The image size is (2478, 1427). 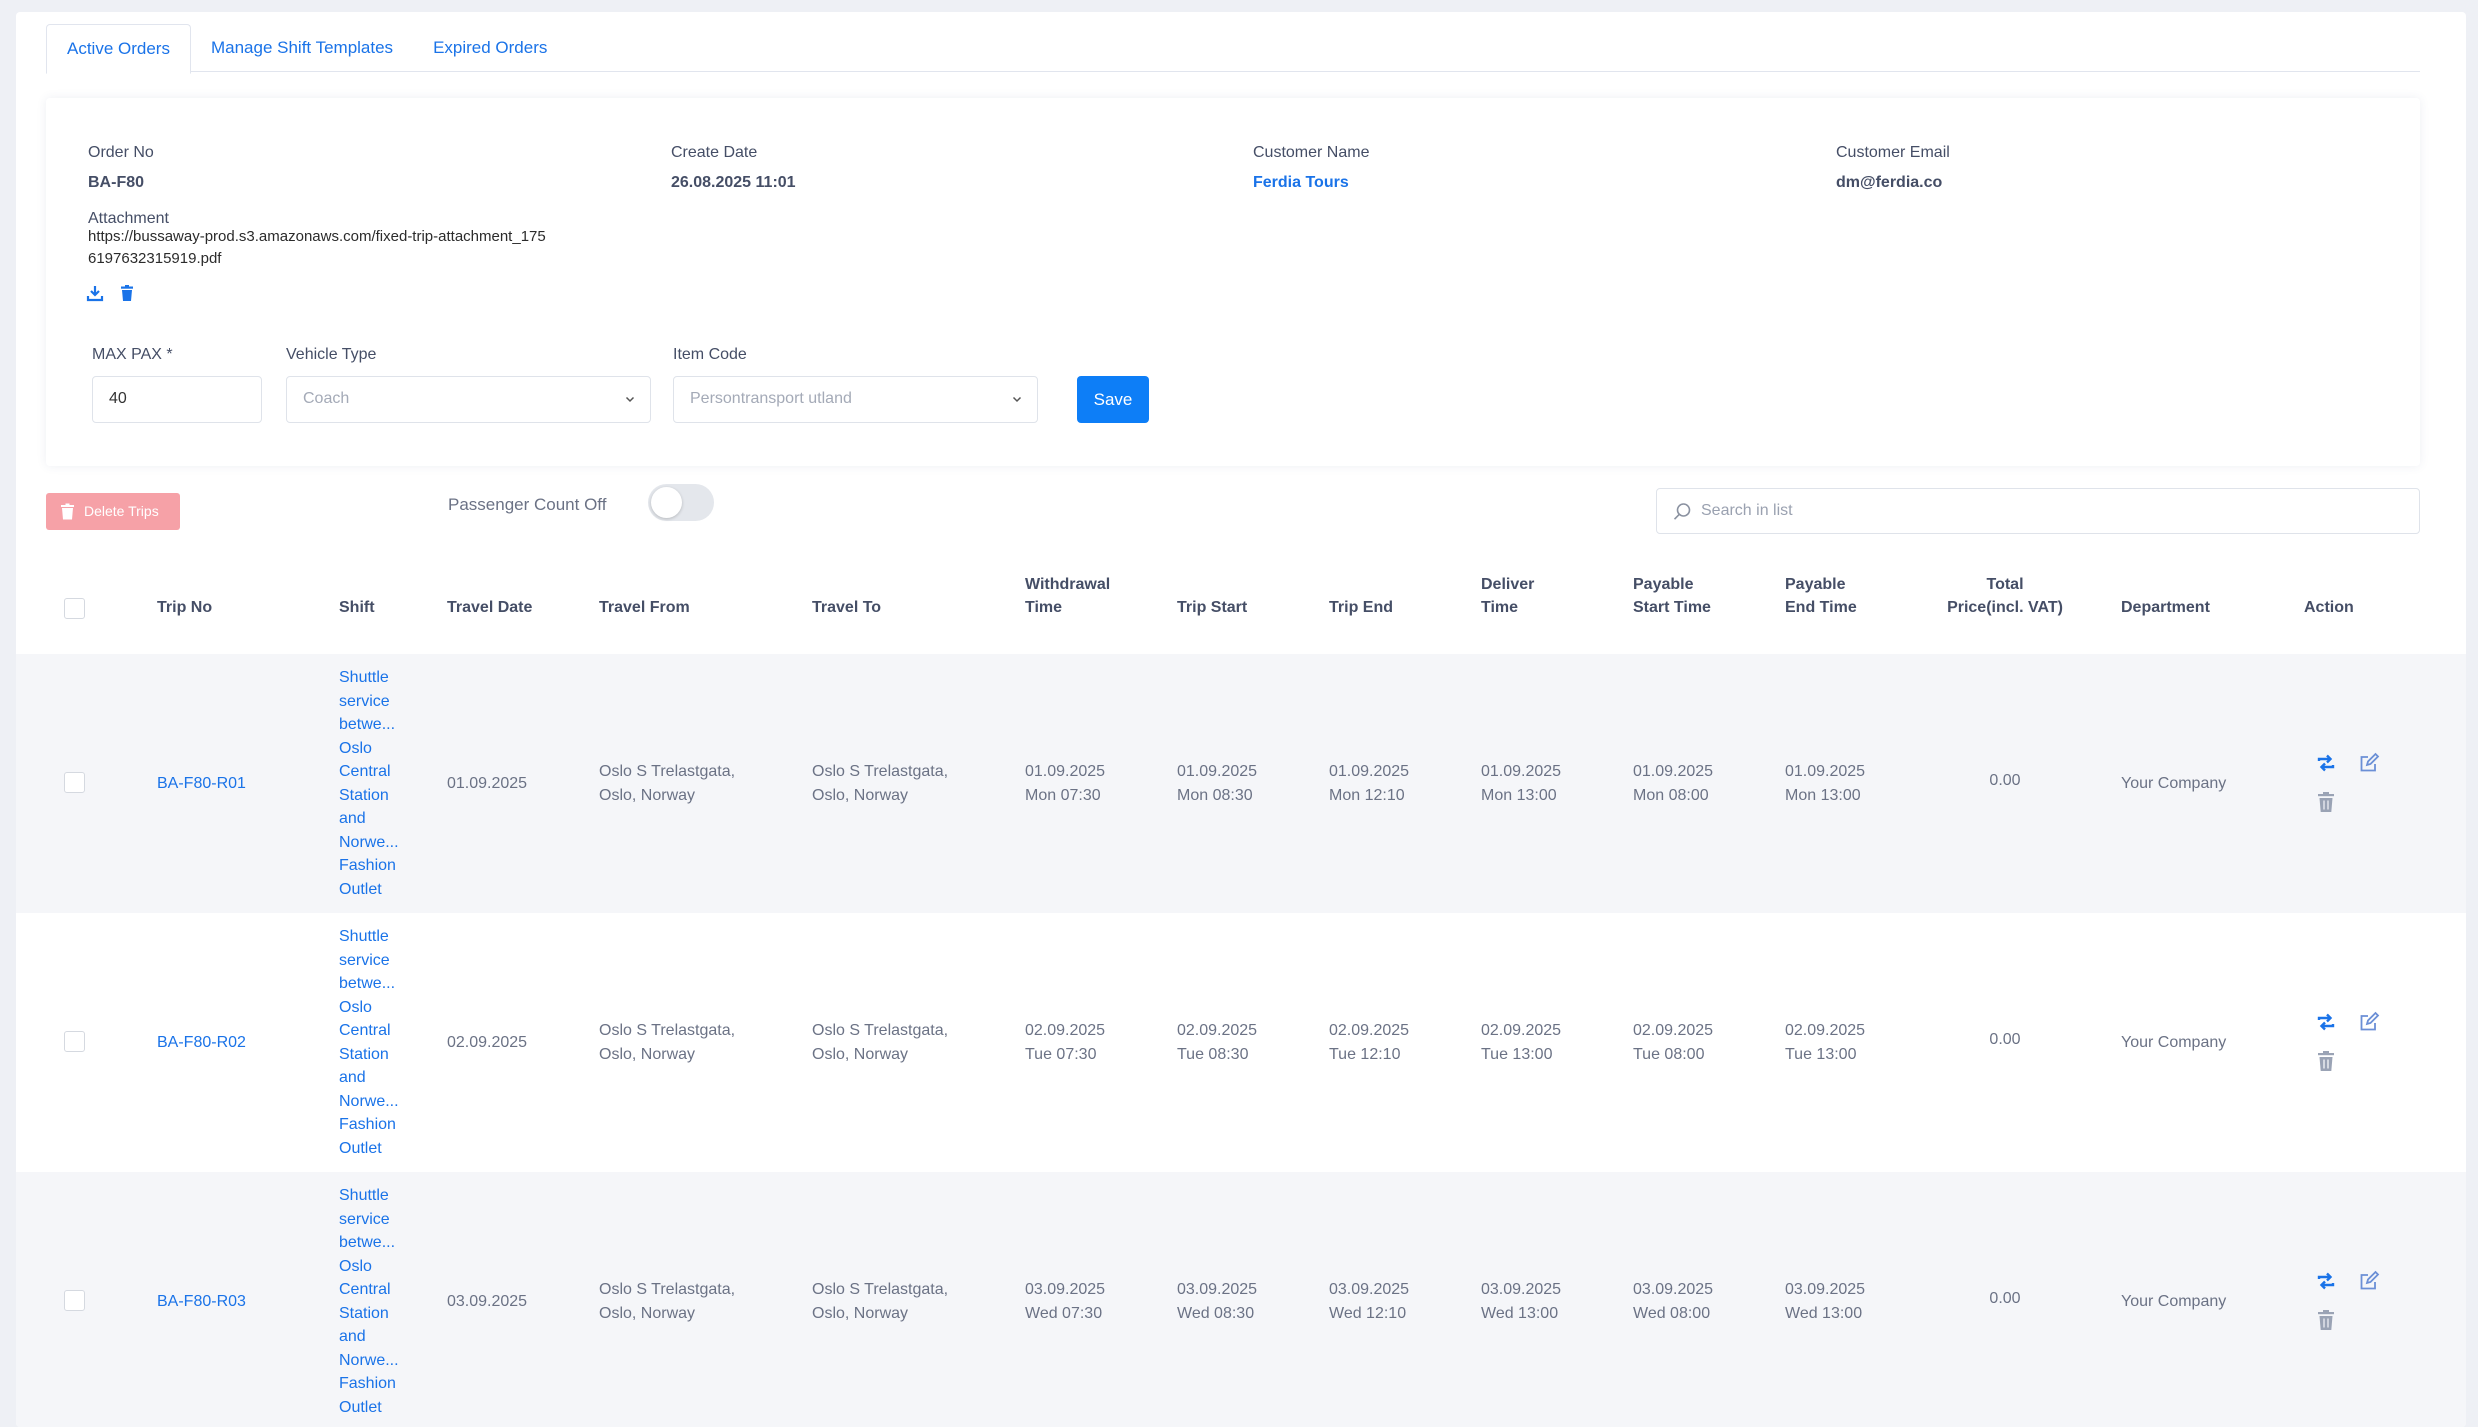 I want to click on payable-start-date: 02.09.2025, so click(x=1673, y=1030).